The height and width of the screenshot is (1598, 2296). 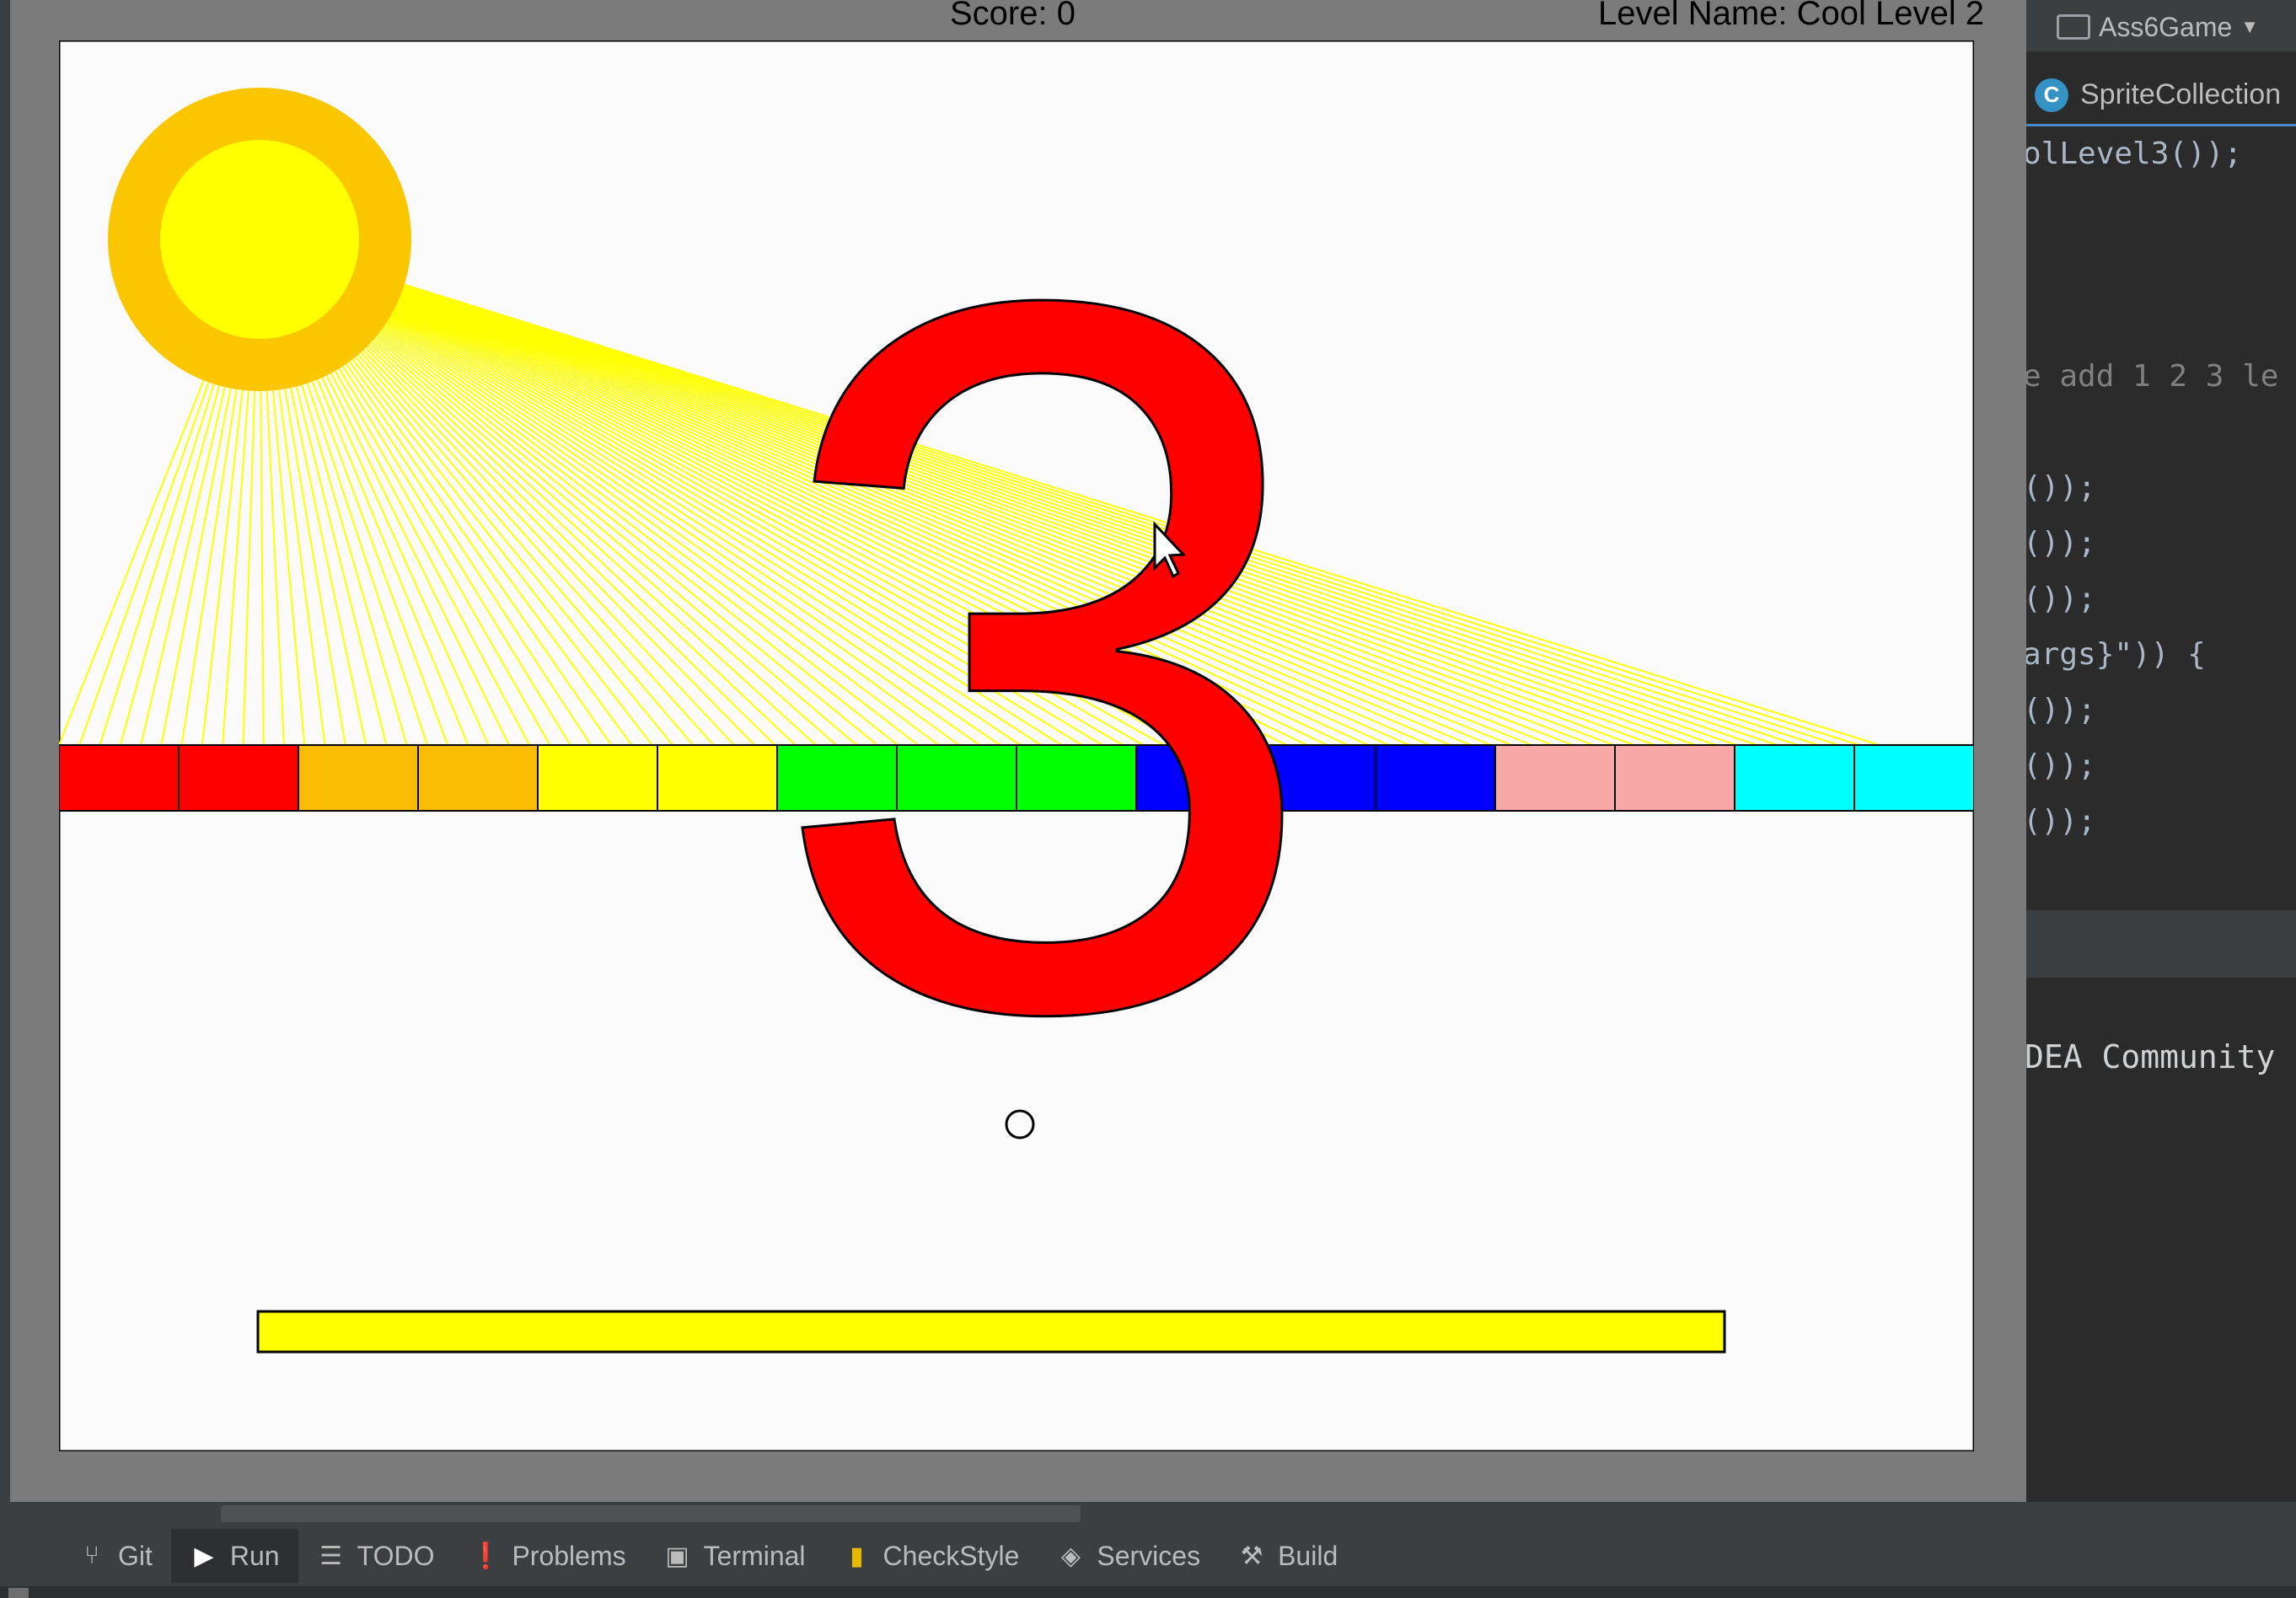 I want to click on tab-label: Git, so click(x=135, y=1555).